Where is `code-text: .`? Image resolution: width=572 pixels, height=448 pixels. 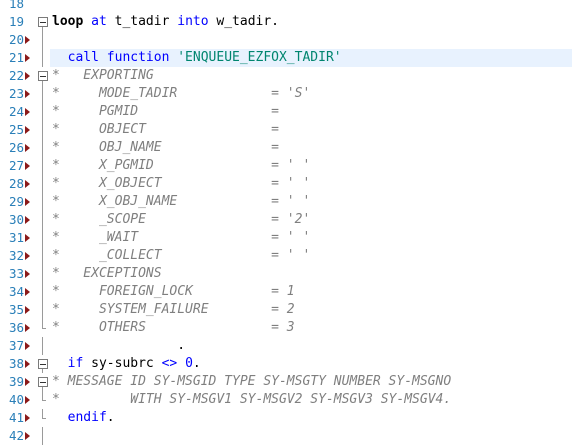
code-text: . is located at coordinates (118, 346).